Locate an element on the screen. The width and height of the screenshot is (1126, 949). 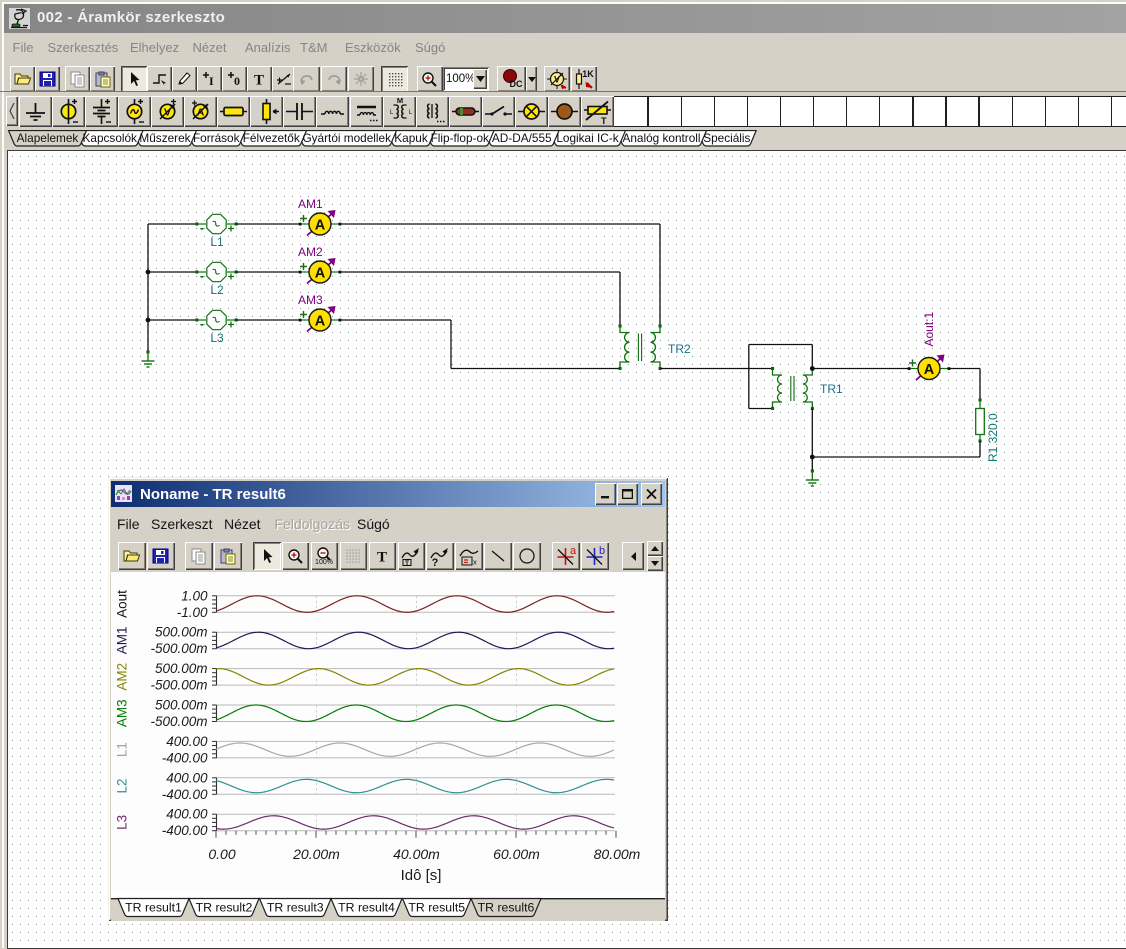
svg-text: TR result4 is located at coordinates (366, 908).